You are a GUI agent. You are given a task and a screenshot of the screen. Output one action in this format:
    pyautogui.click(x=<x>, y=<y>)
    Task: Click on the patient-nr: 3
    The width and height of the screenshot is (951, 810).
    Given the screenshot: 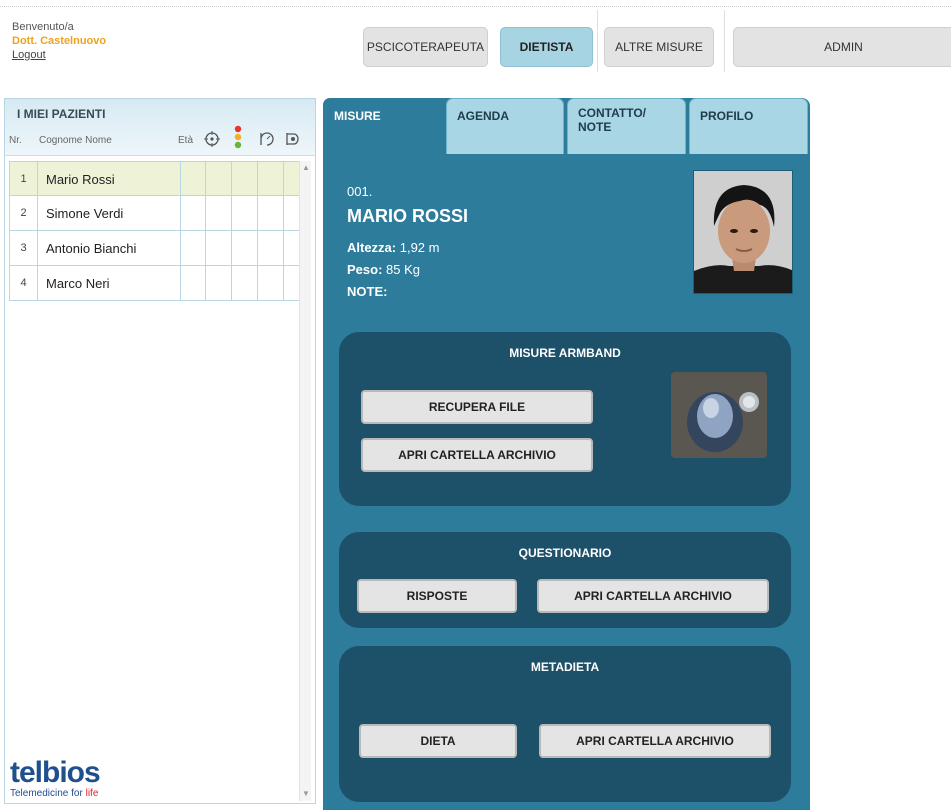 What is the action you would take?
    pyautogui.click(x=24, y=248)
    